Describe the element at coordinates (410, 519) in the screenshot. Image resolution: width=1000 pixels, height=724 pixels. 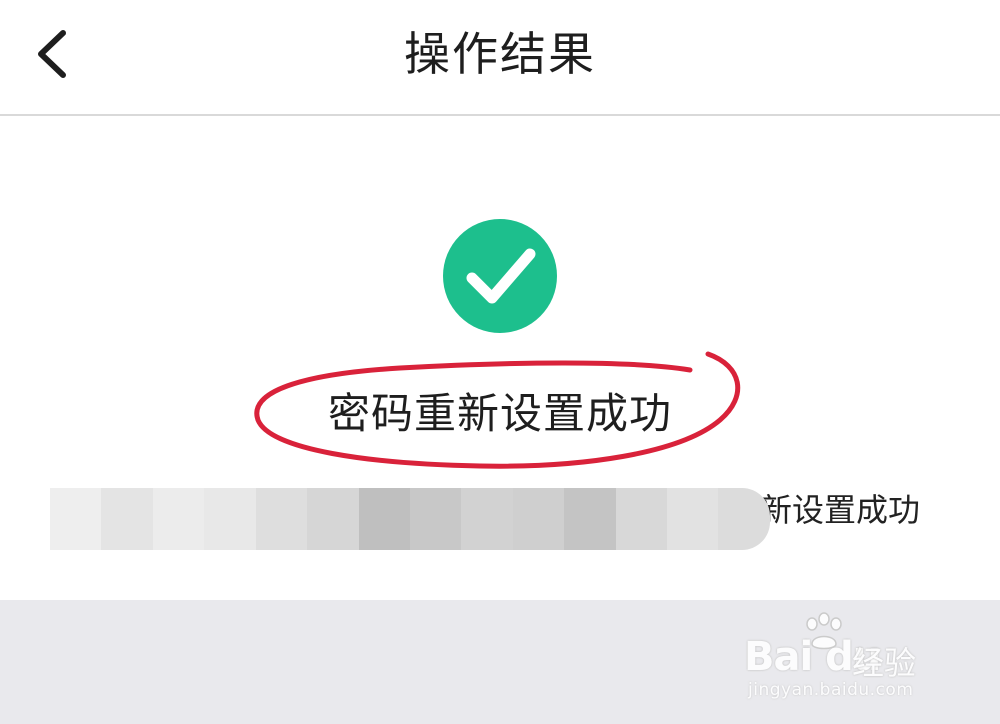
I see `privacy-blur` at that location.